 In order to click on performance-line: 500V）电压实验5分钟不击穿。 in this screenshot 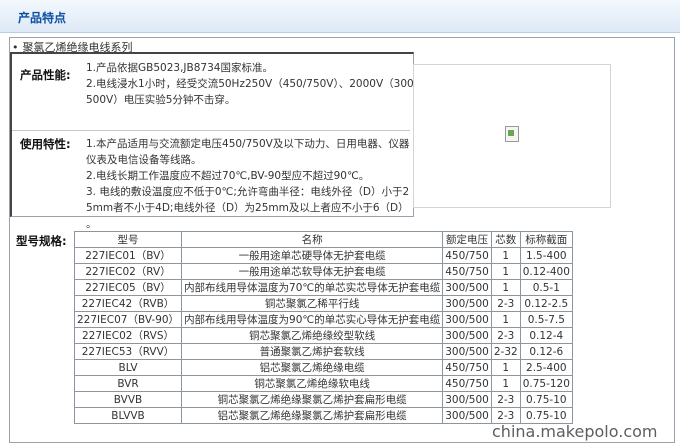, I will do `click(161, 100)`.